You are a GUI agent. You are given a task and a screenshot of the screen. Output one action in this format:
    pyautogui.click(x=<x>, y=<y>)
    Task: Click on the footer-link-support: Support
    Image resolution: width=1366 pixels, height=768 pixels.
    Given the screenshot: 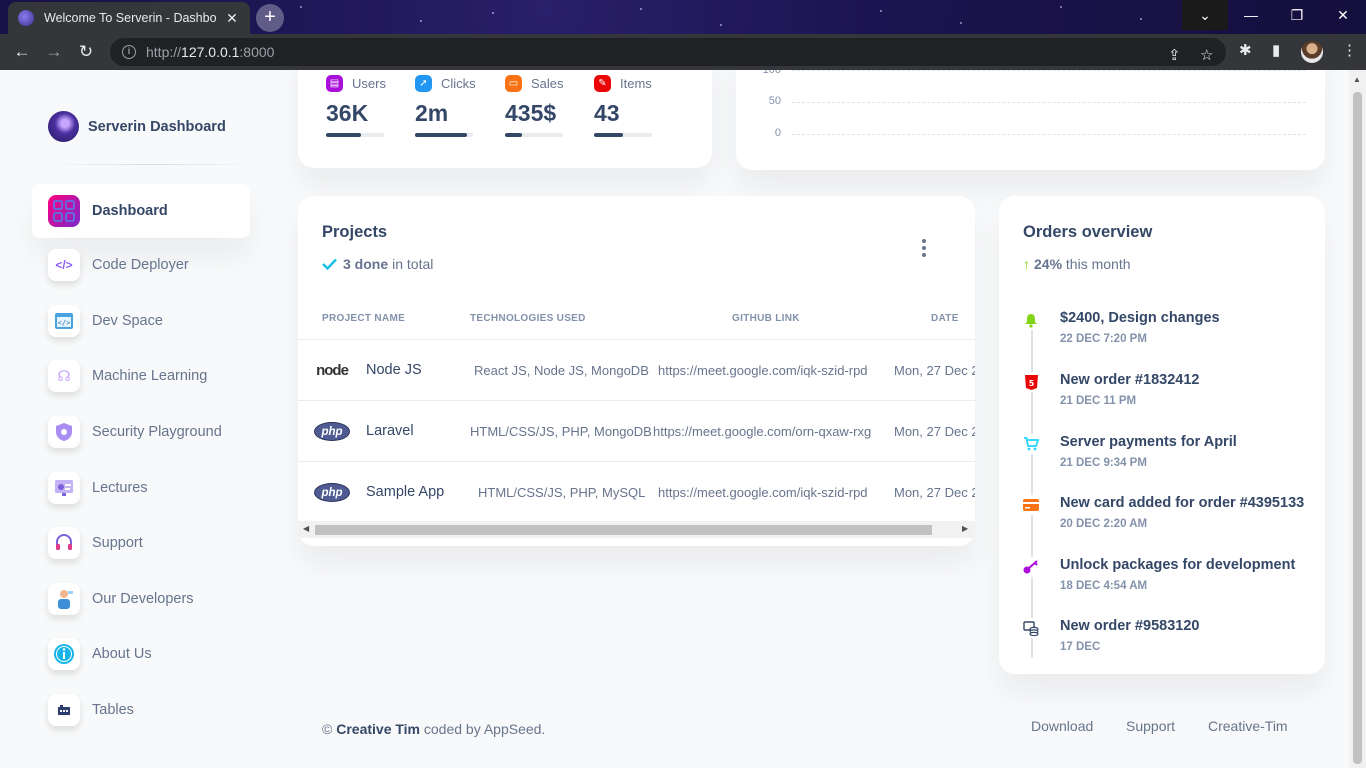 What is the action you would take?
    pyautogui.click(x=1150, y=726)
    